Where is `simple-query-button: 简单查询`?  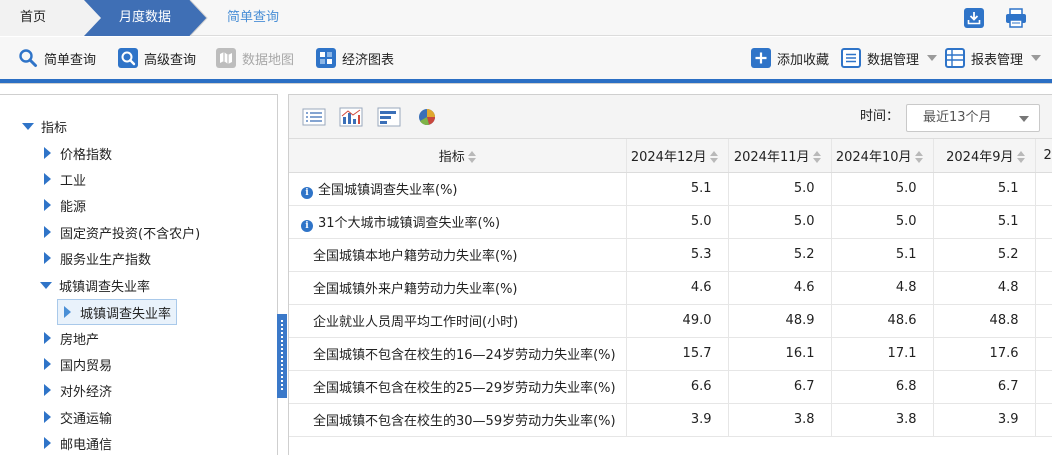 simple-query-button: 简单查询 is located at coordinates (57, 58).